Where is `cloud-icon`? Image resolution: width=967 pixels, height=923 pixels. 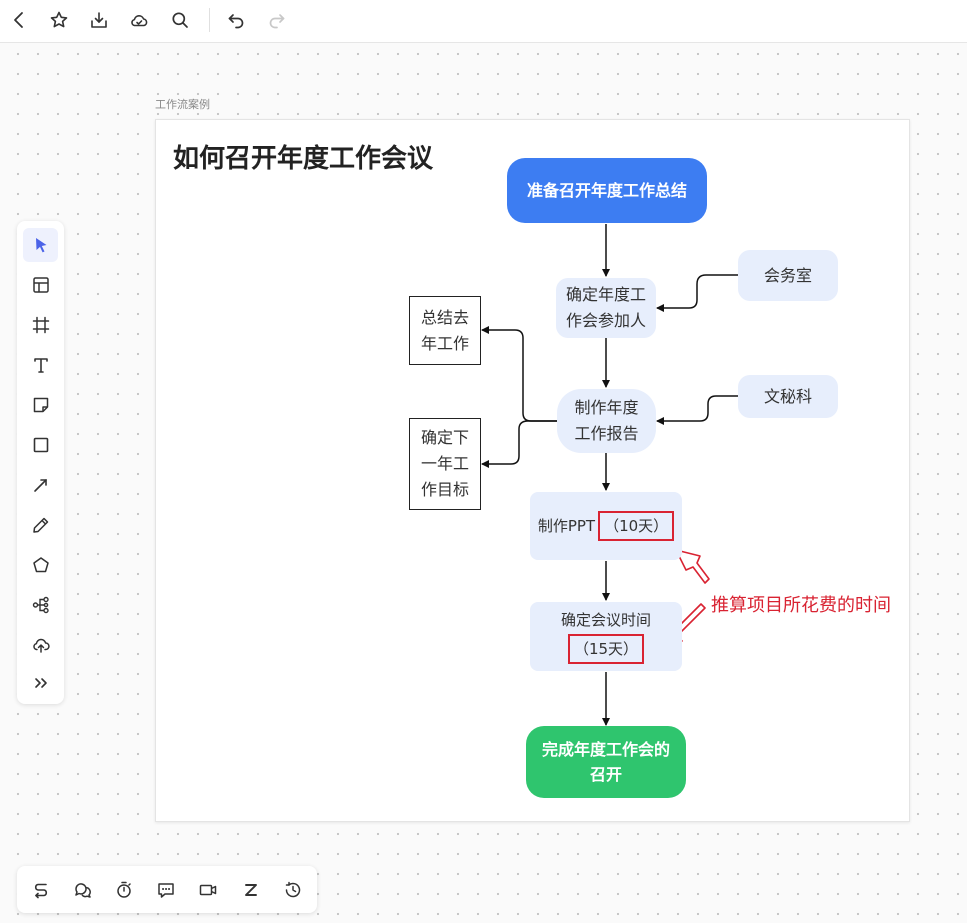 cloud-icon is located at coordinates (139, 20).